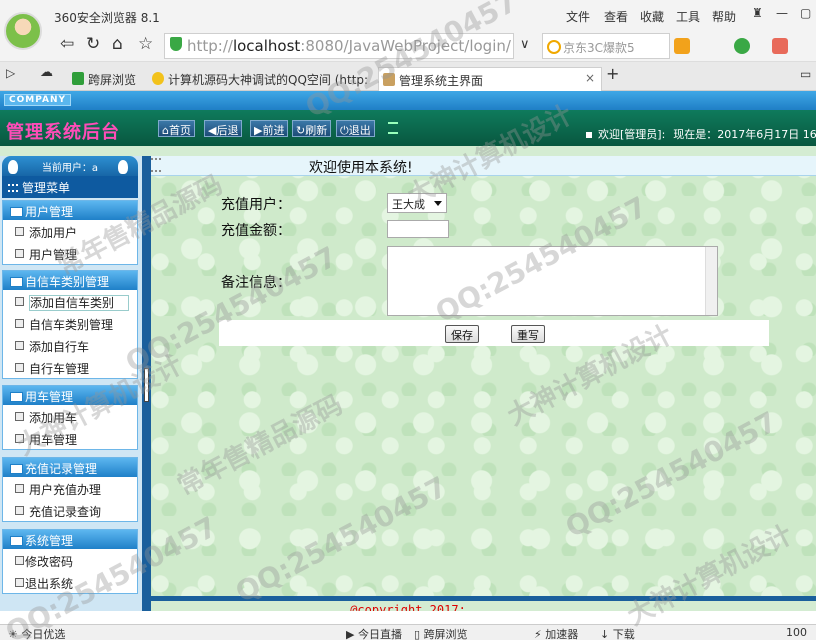  What do you see at coordinates (441, 81) in the screenshot?
I see `tab-label: 管理系统主界面` at bounding box center [441, 81].